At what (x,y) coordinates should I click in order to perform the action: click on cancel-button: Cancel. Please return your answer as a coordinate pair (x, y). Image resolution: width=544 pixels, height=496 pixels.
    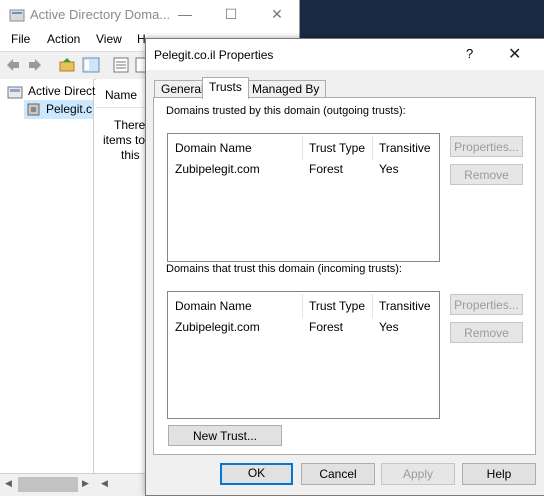
    Looking at the image, I should click on (338, 474).